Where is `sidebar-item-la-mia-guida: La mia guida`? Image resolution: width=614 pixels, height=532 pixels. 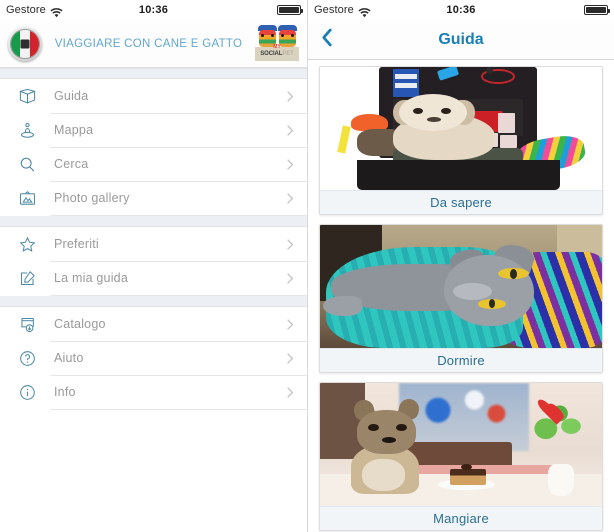
sidebar-item-la-mia-guida: La mia guida is located at coordinates (153, 278).